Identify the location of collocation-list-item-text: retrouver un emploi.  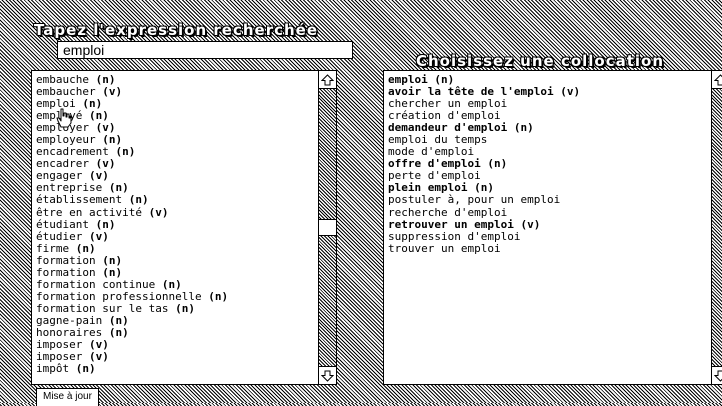
(451, 224).